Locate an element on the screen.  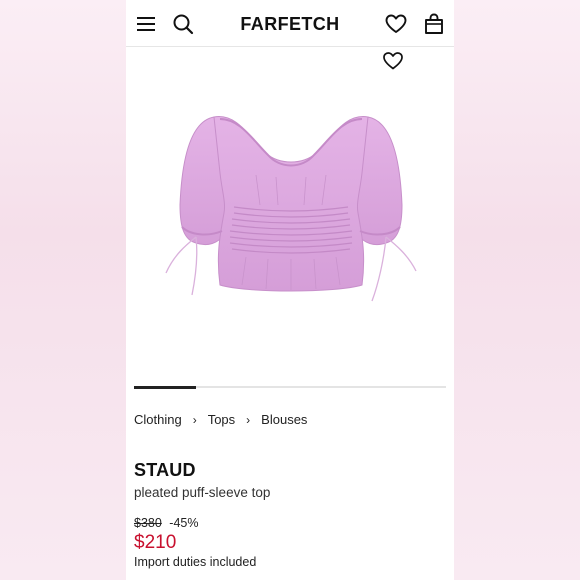
image-carousel-indicator is located at coordinates (290, 387).